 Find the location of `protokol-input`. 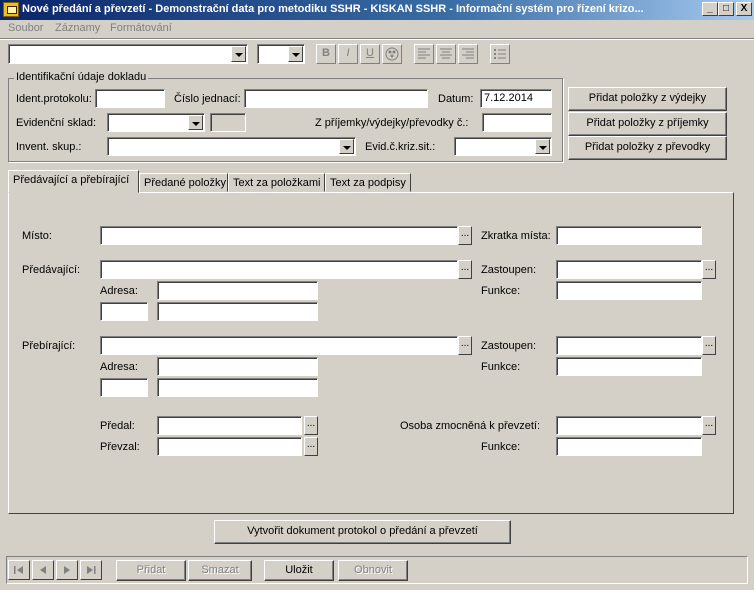

protokol-input is located at coordinates (130, 98).